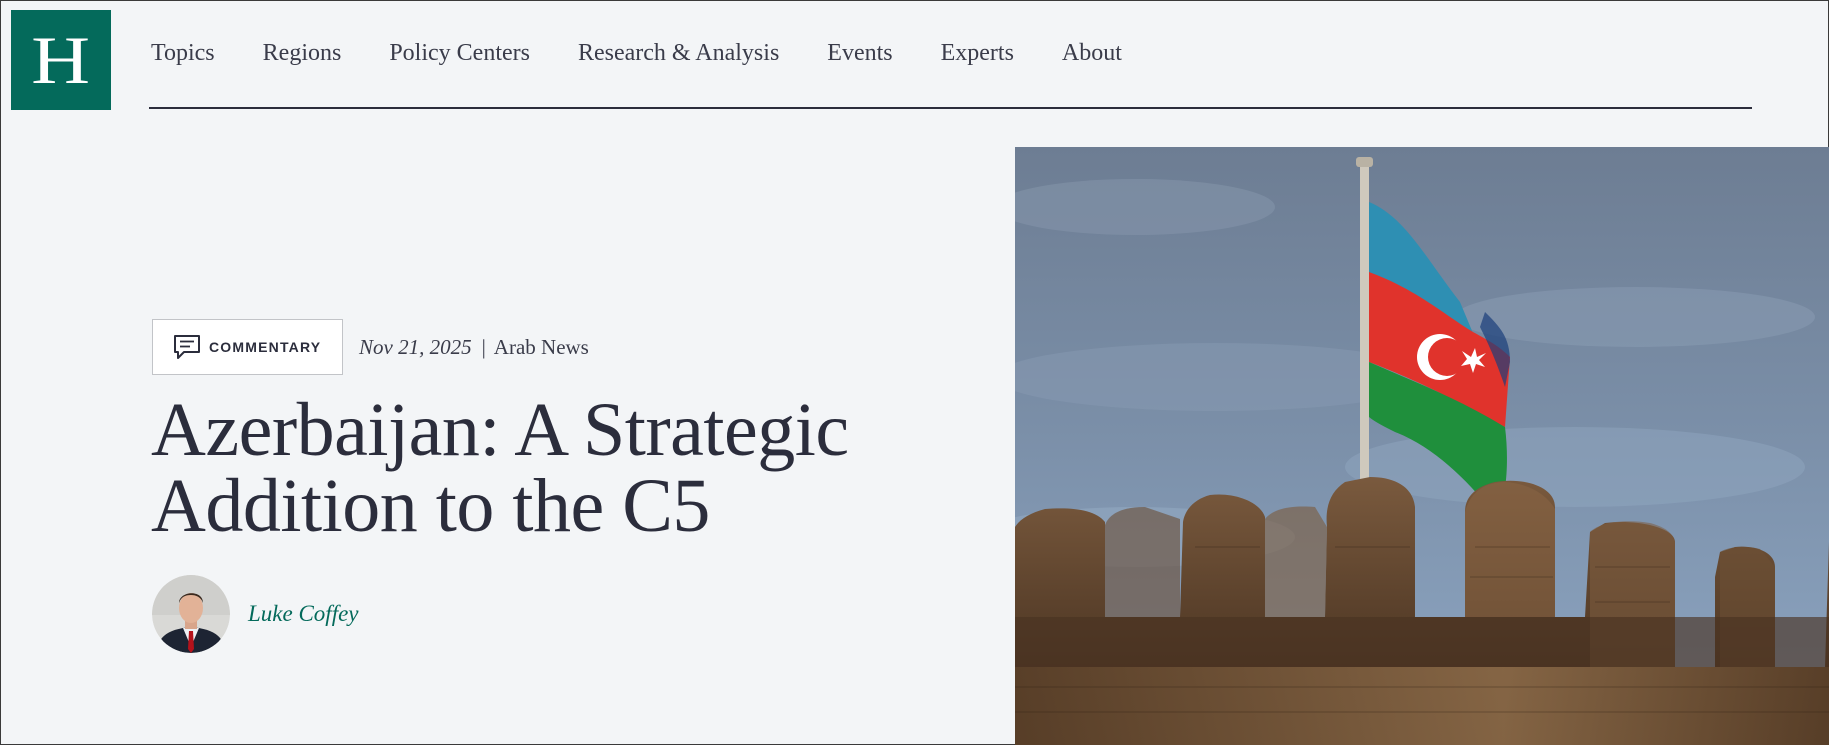  I want to click on publication-source: Arab News, so click(541, 346).